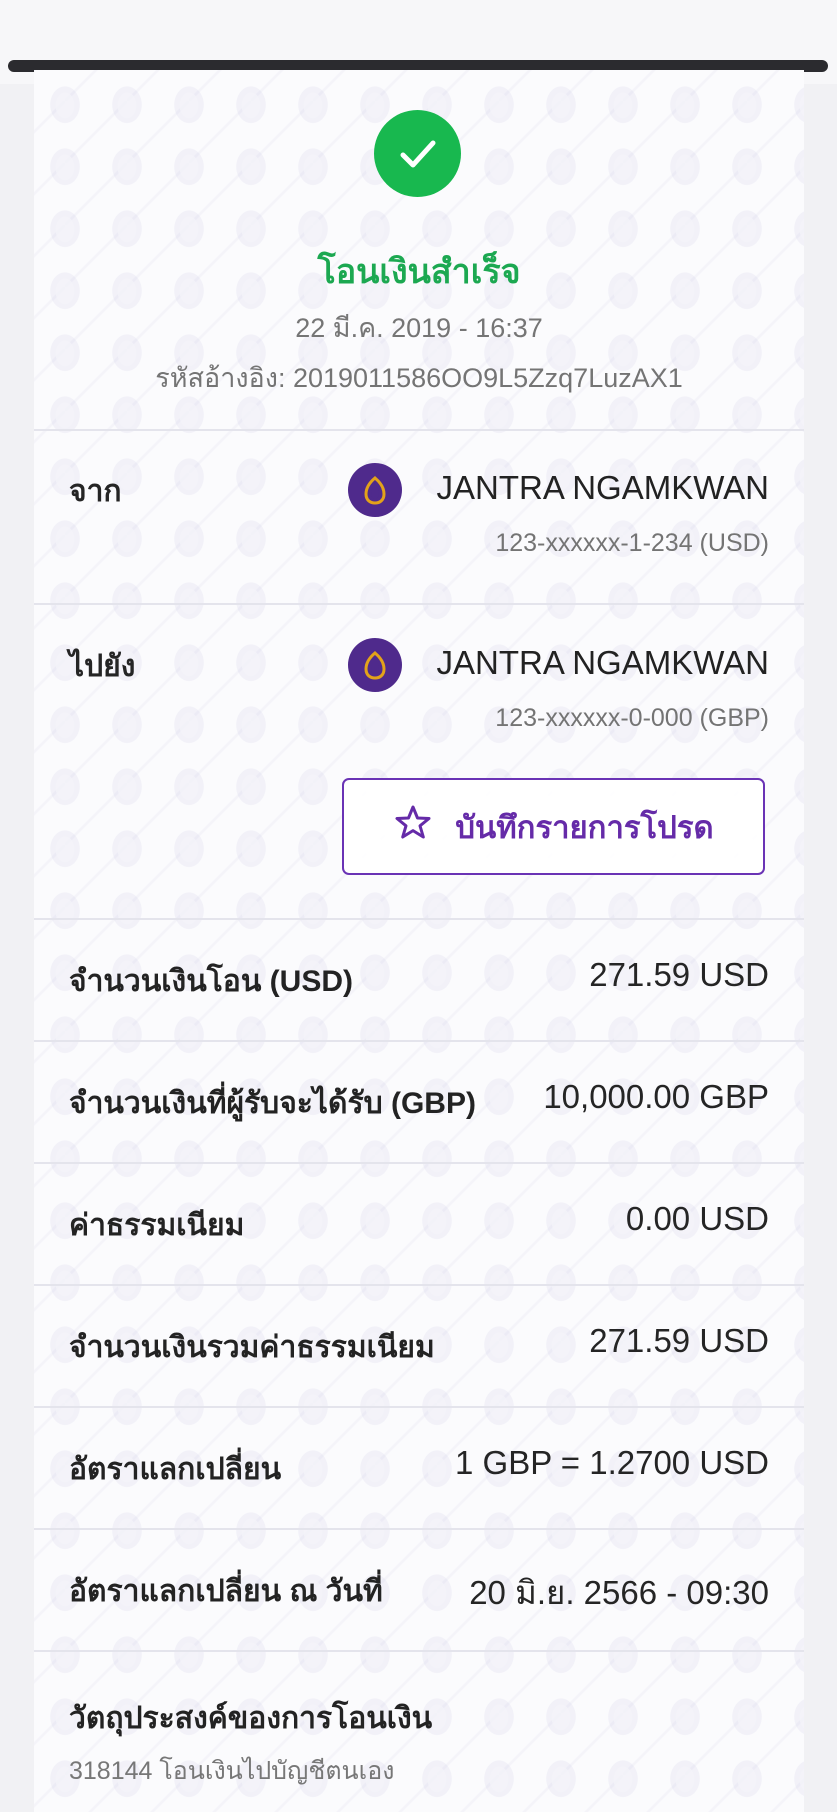 This screenshot has height=1812, width=837. Describe the element at coordinates (632, 543) in the screenshot. I see `from-account-number: 123-xxxxxx-1-234 (USD)` at that location.